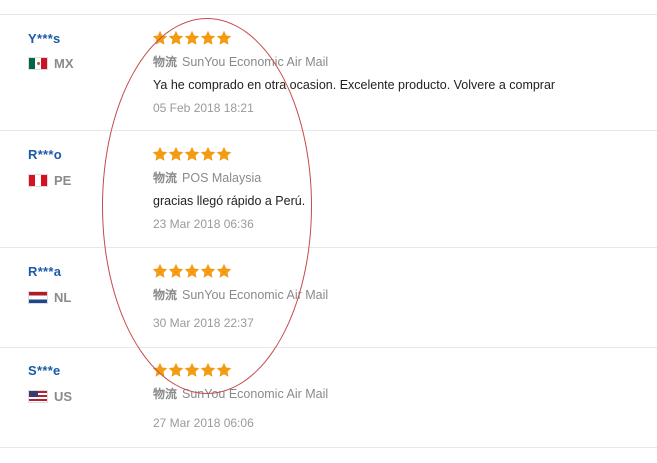 Image resolution: width=657 pixels, height=463 pixels. What do you see at coordinates (38, 396) in the screenshot?
I see `usa-flag-icon` at bounding box center [38, 396].